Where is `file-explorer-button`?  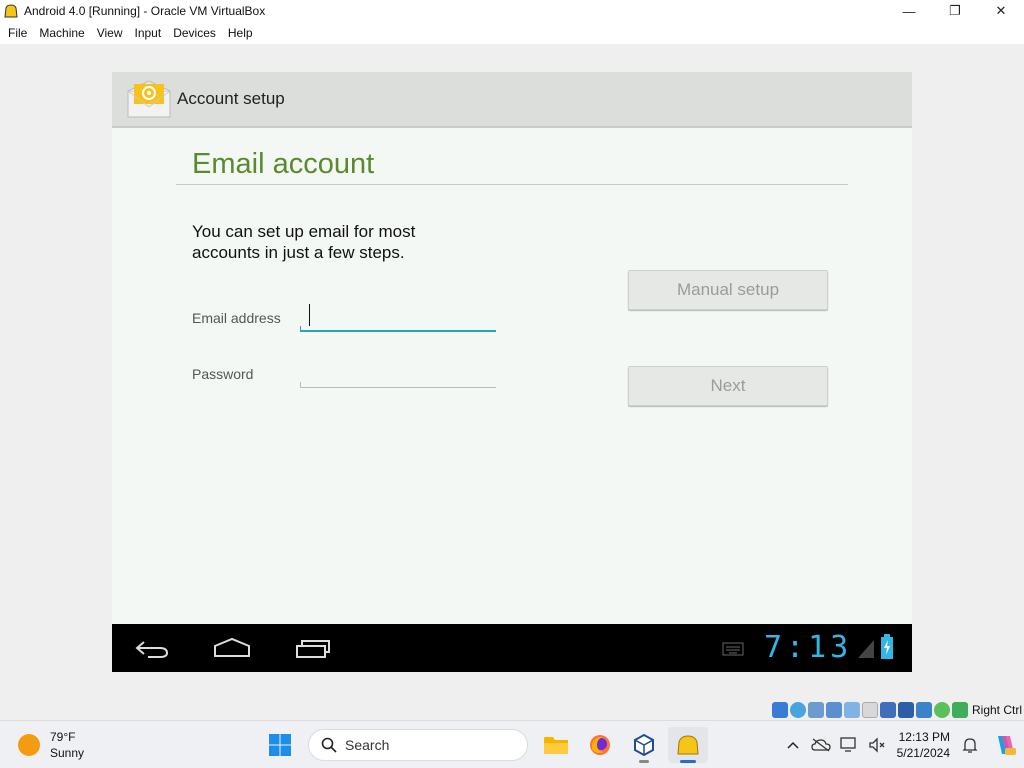 file-explorer-button is located at coordinates (556, 745).